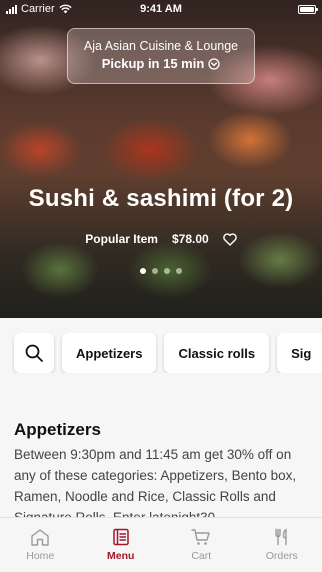 This screenshot has height=572, width=322. I want to click on tab-orders-label: Orders, so click(281, 556).